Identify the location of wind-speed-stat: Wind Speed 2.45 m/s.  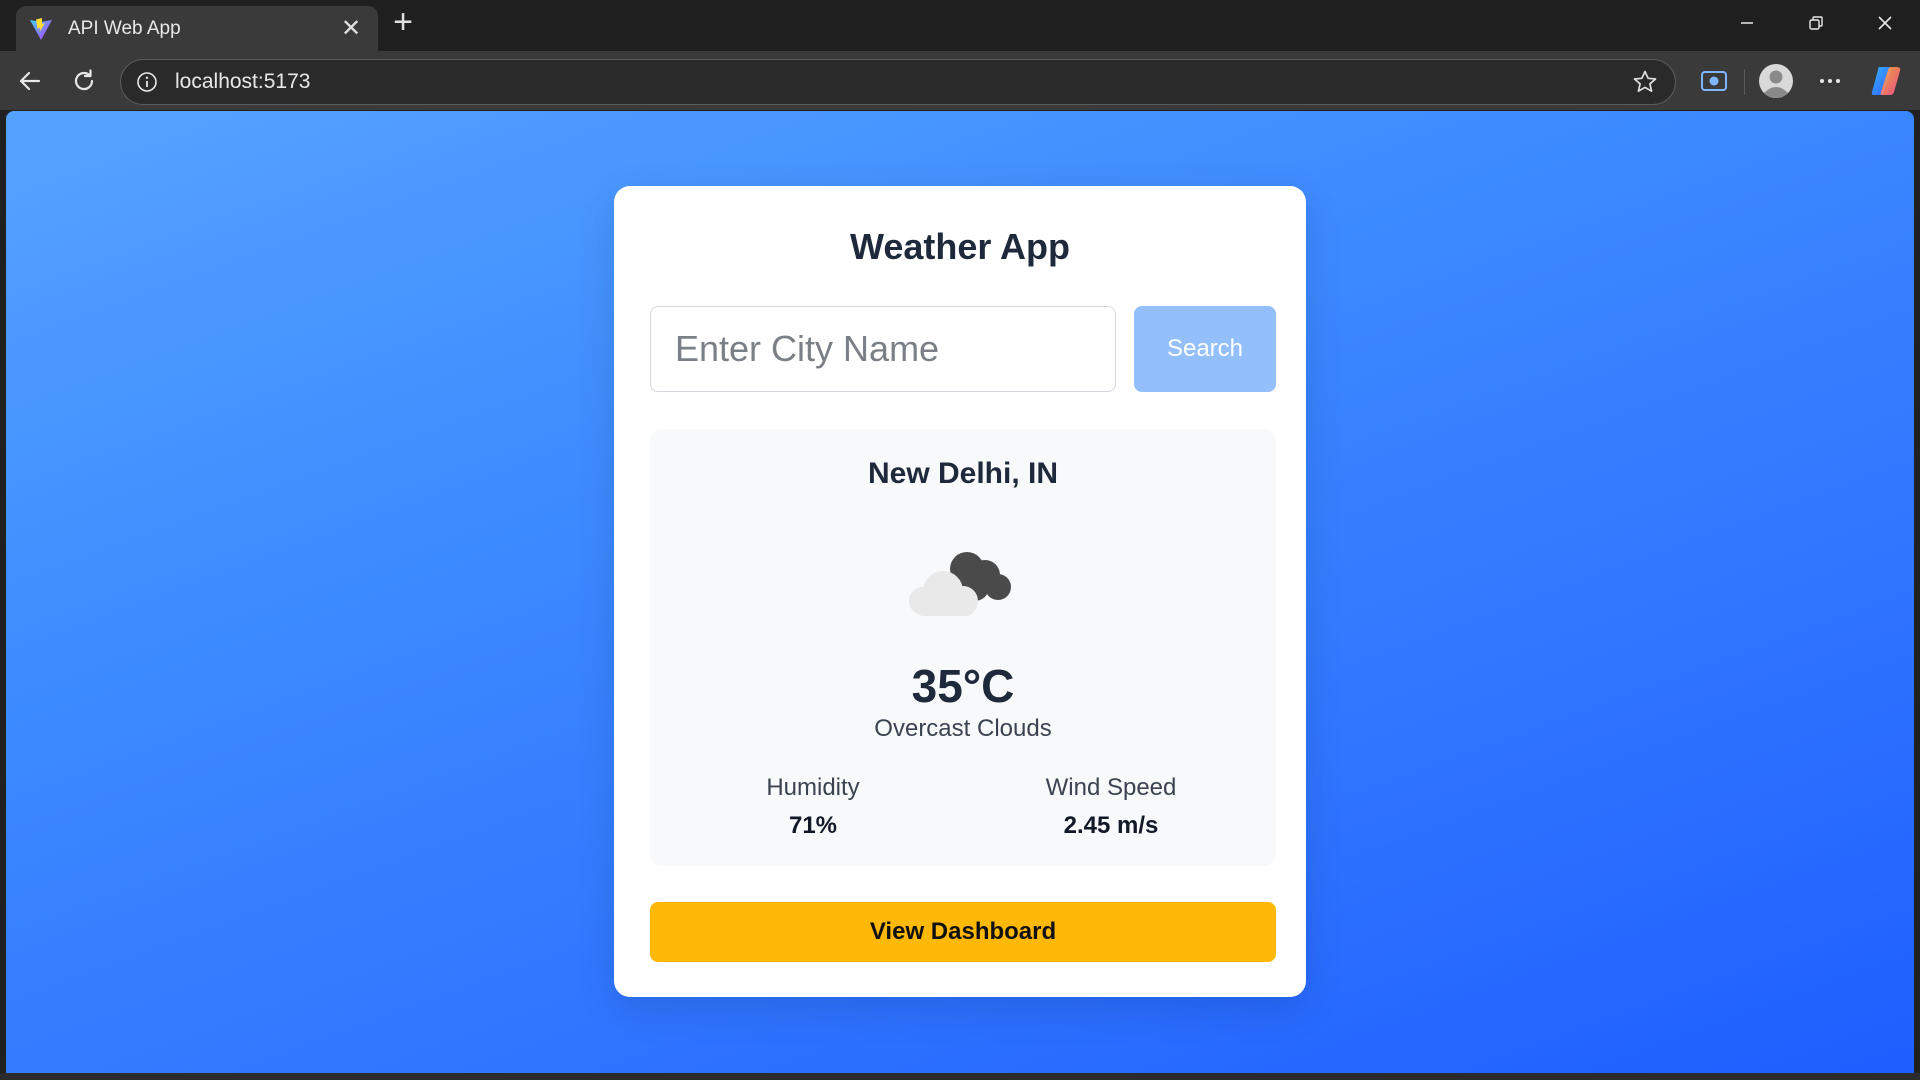
(1111, 807).